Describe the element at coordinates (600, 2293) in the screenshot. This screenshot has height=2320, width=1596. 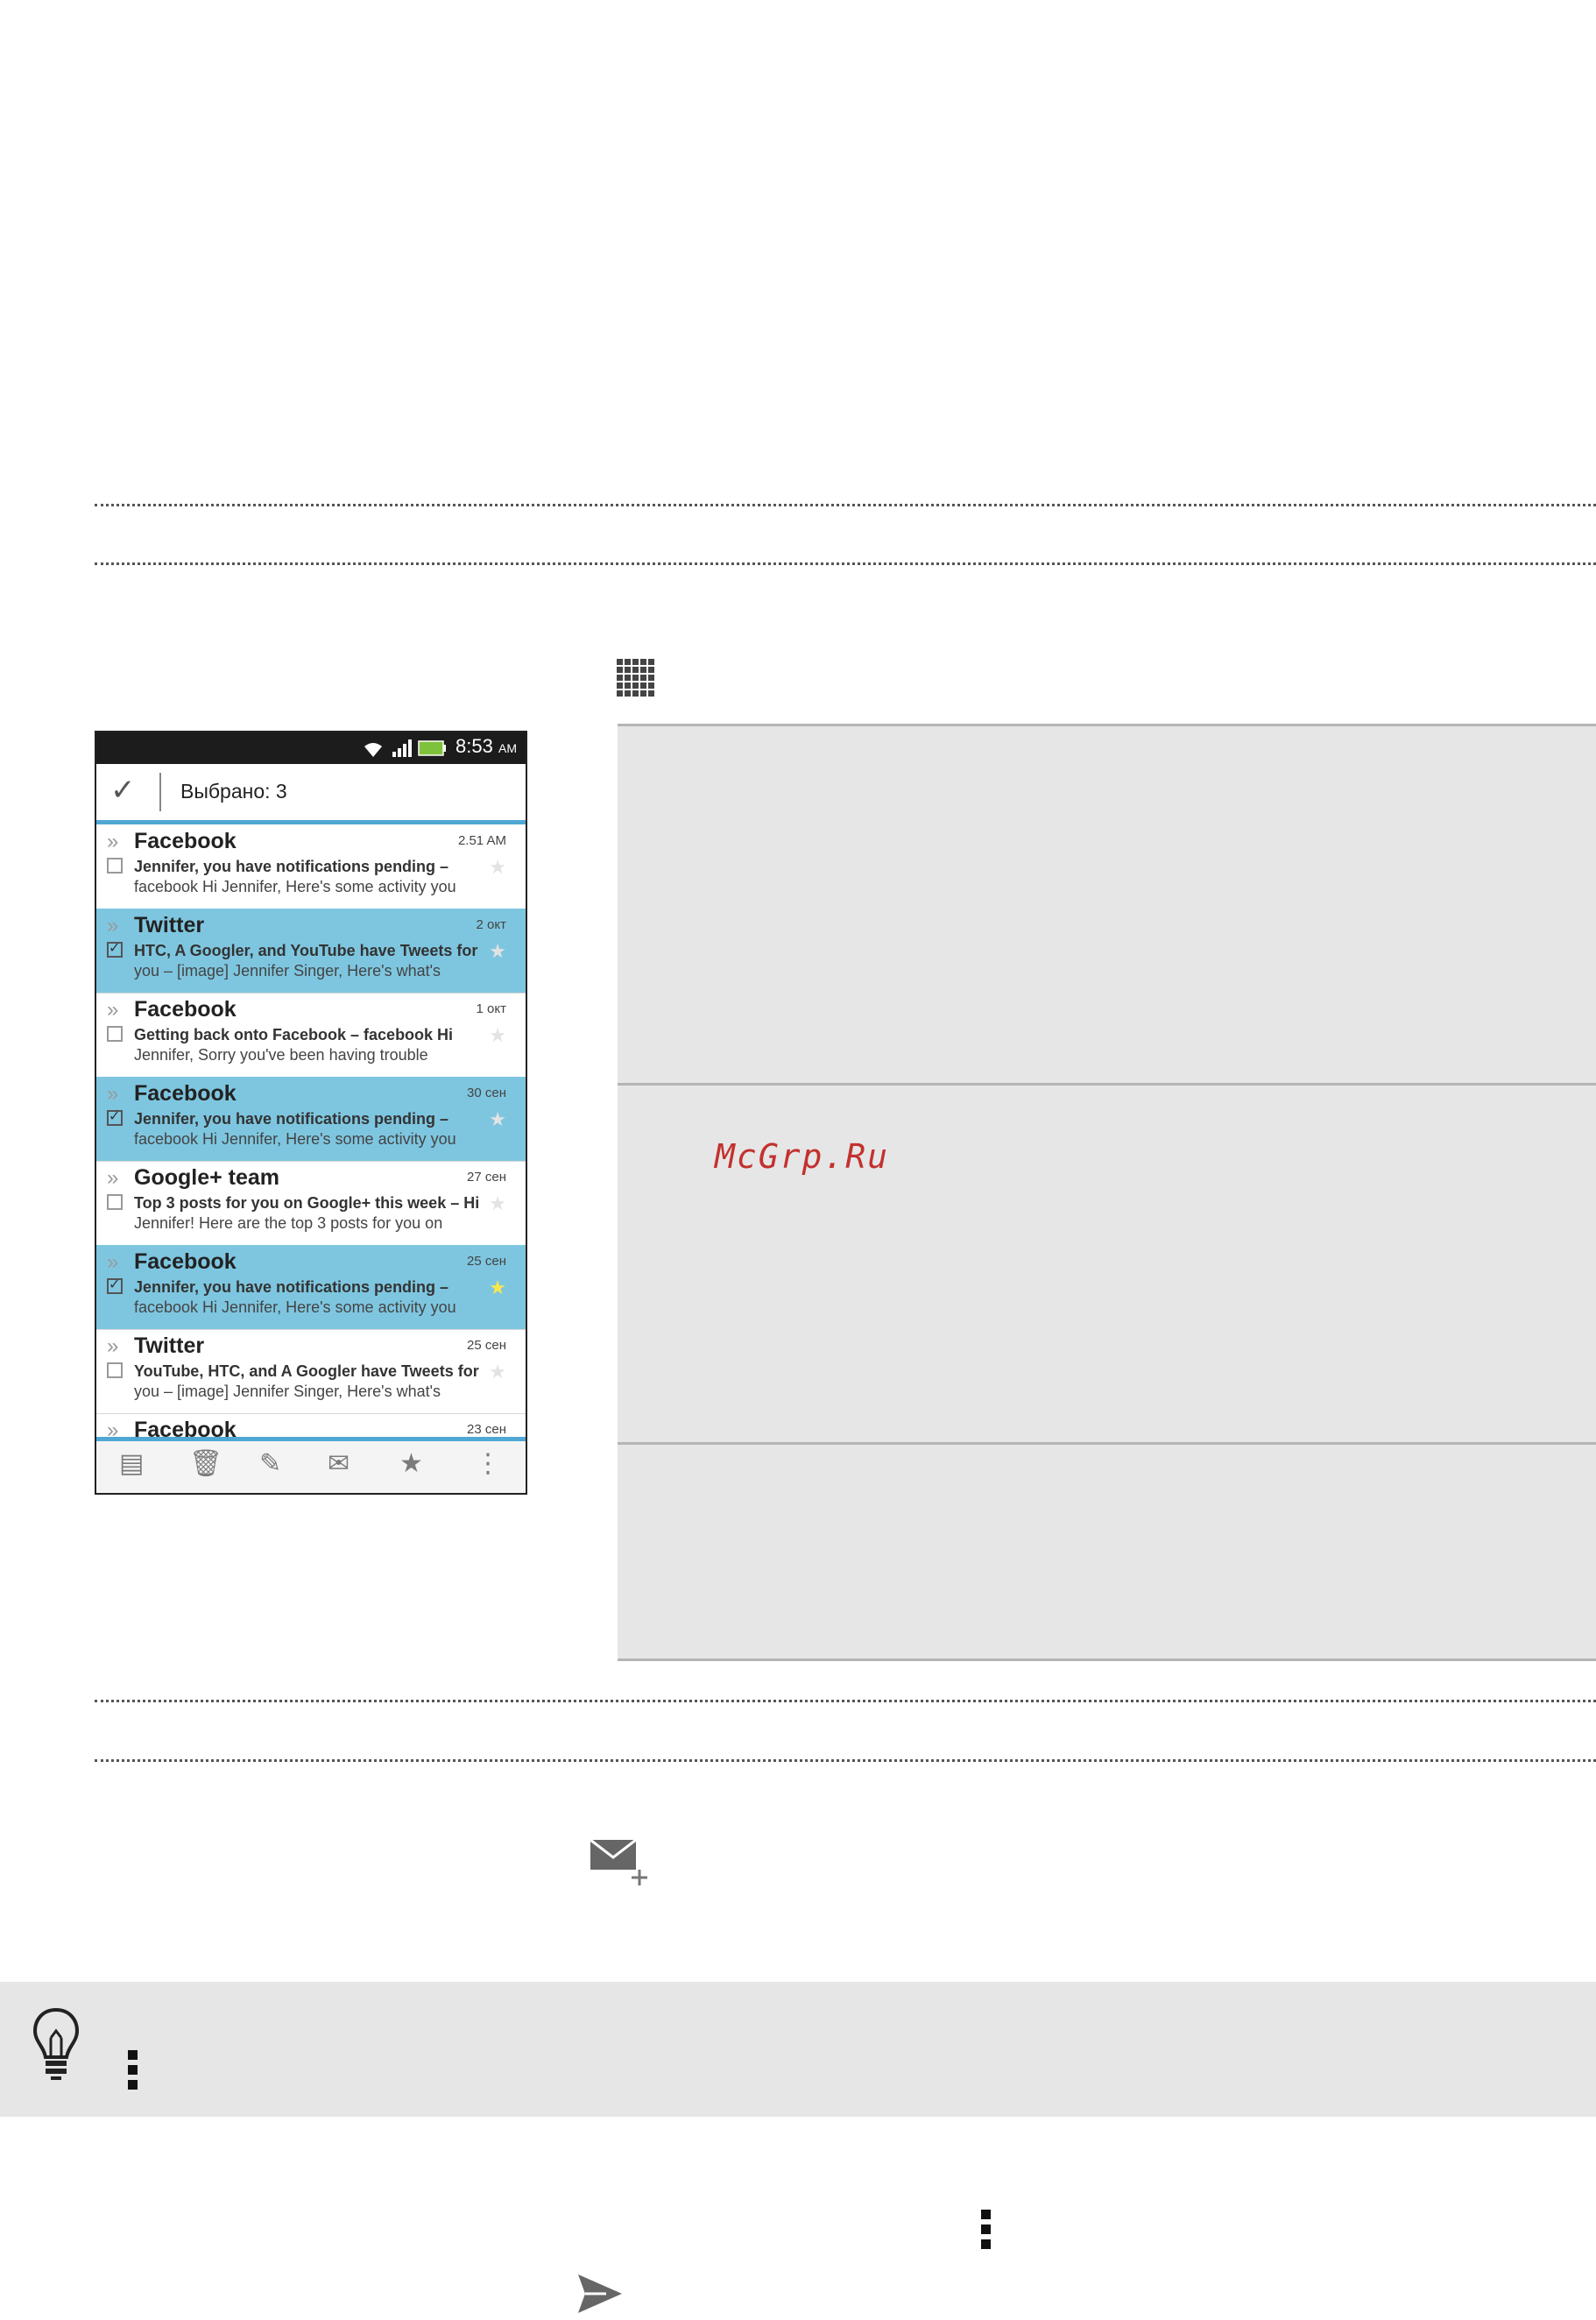
I see `send-icon` at that location.